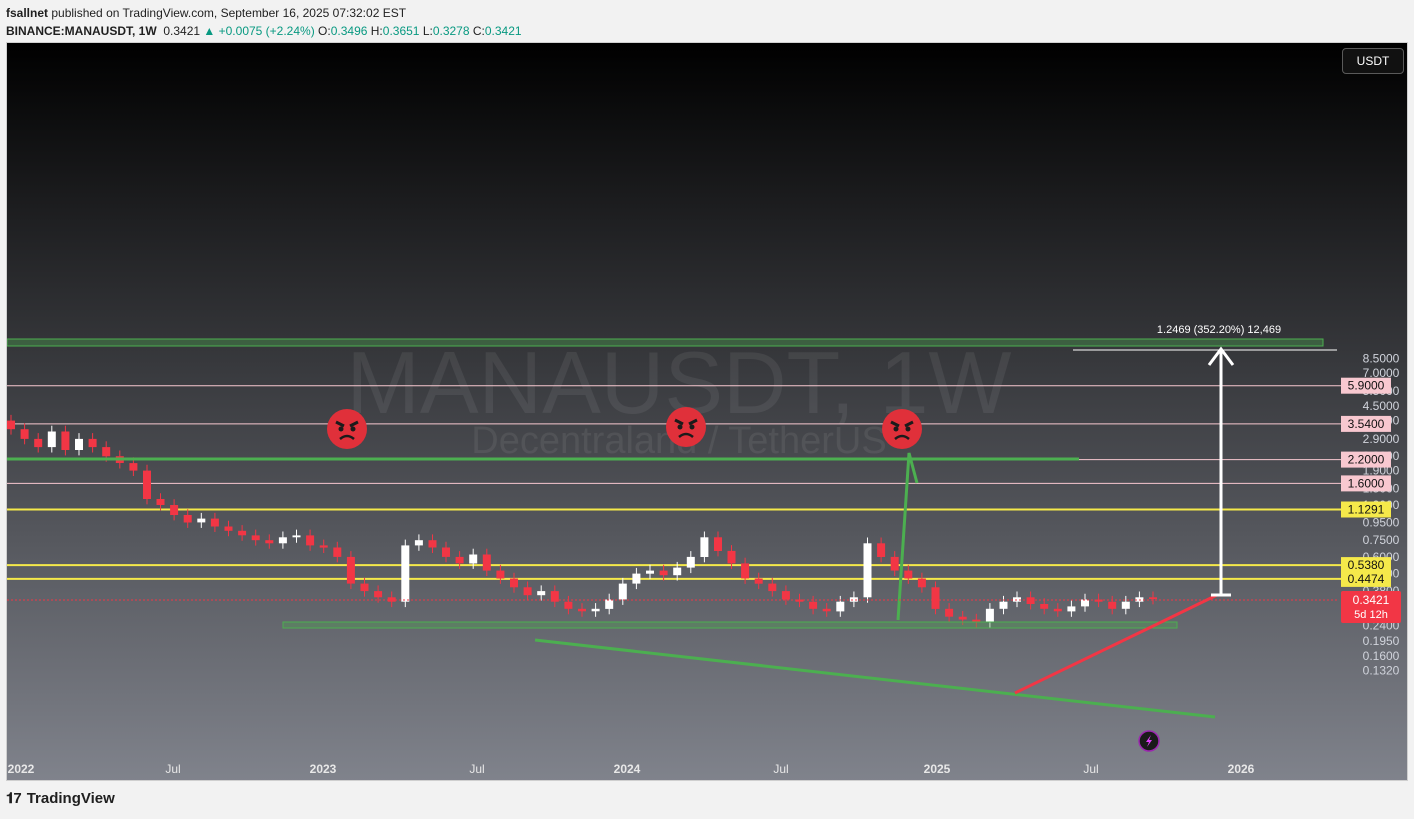 The width and height of the screenshot is (1414, 819). What do you see at coordinates (1381, 406) in the screenshot?
I see `price-tick: 4.5000` at bounding box center [1381, 406].